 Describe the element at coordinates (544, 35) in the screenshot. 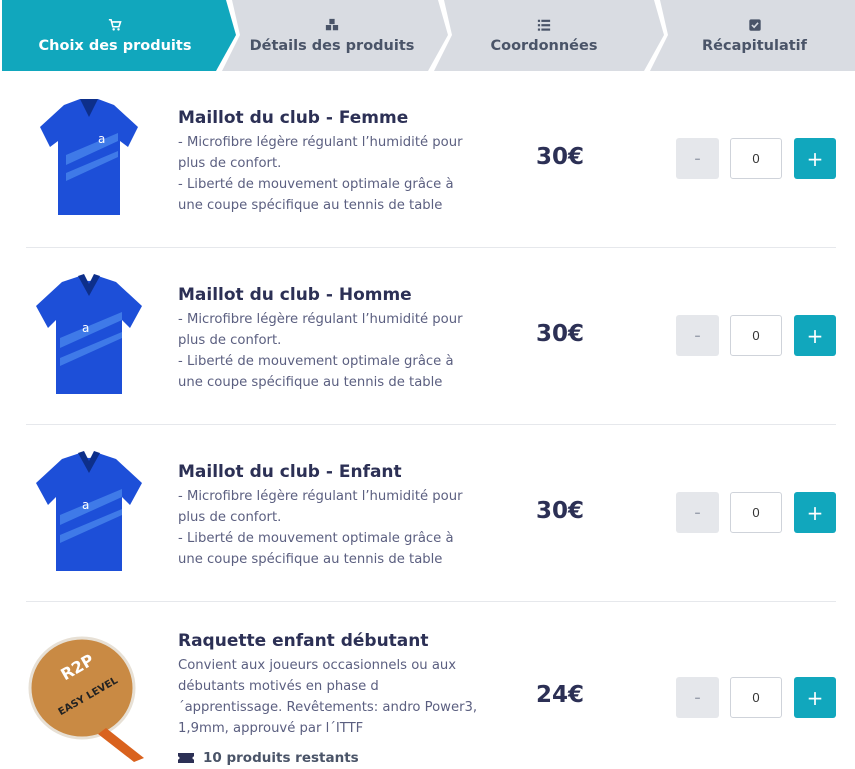

I see `step-coordonnees: Coordonnées` at that location.